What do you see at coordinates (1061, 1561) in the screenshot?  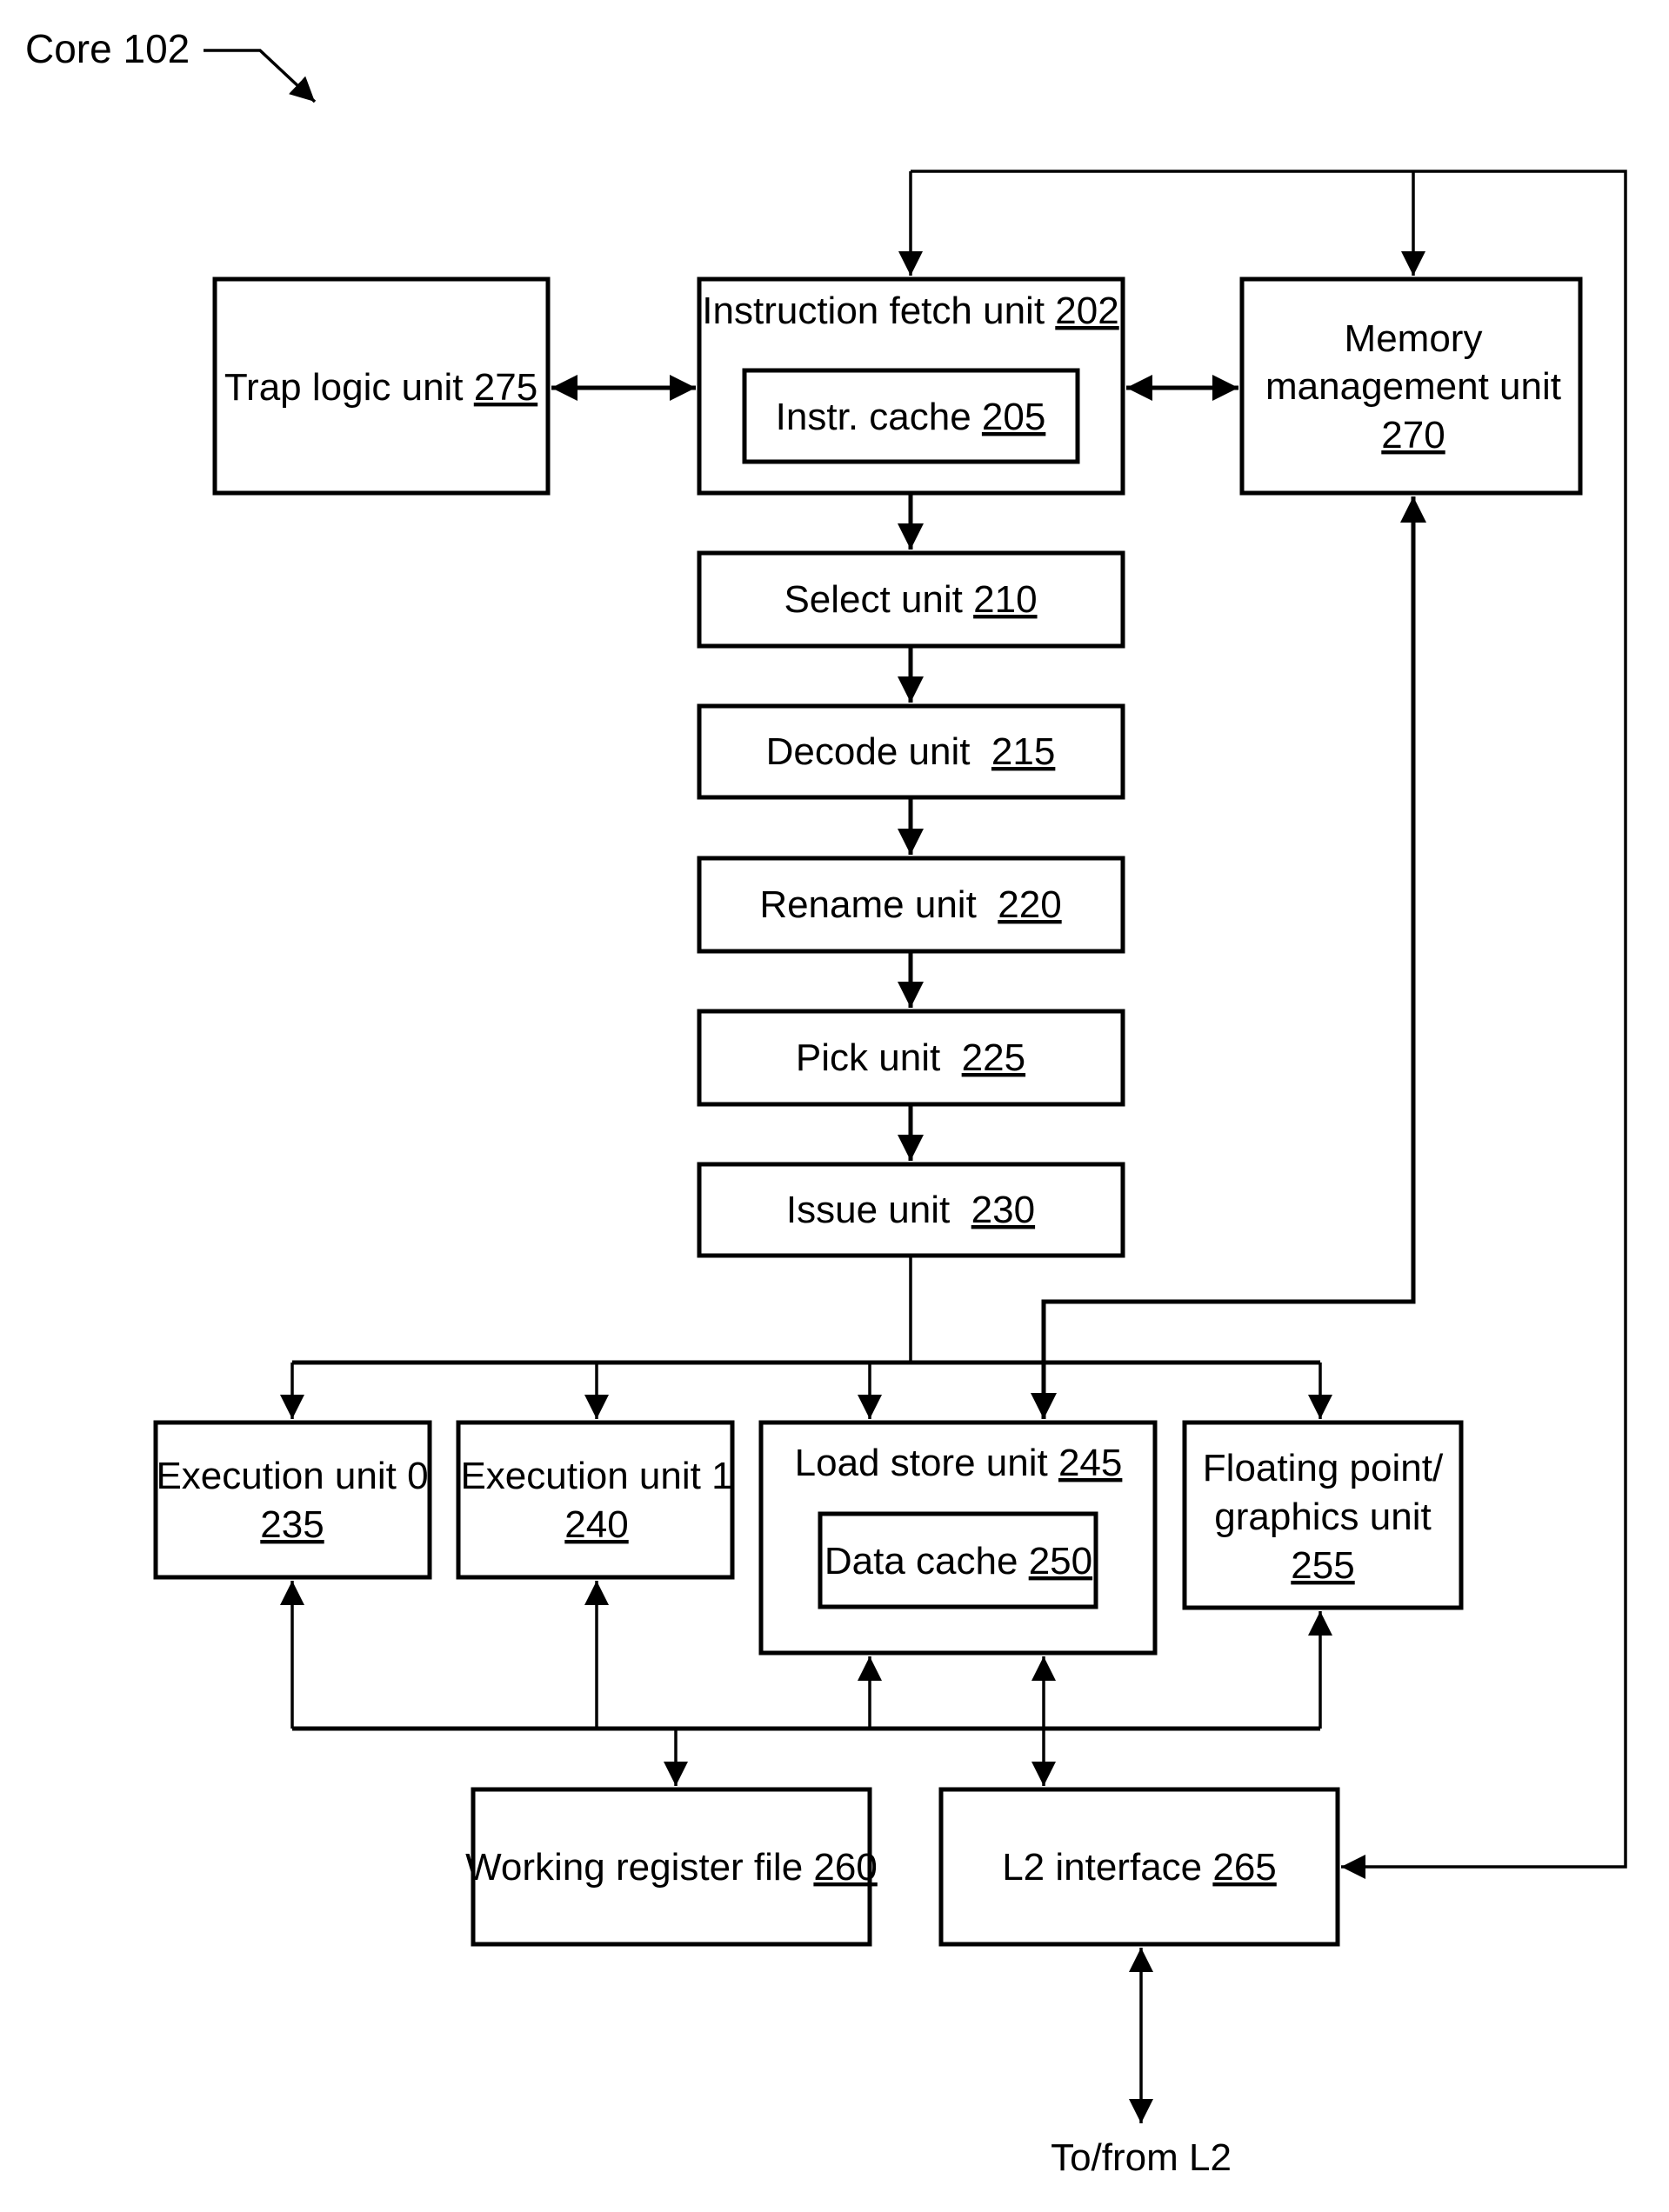 I see `data-cache-ref: 250` at bounding box center [1061, 1561].